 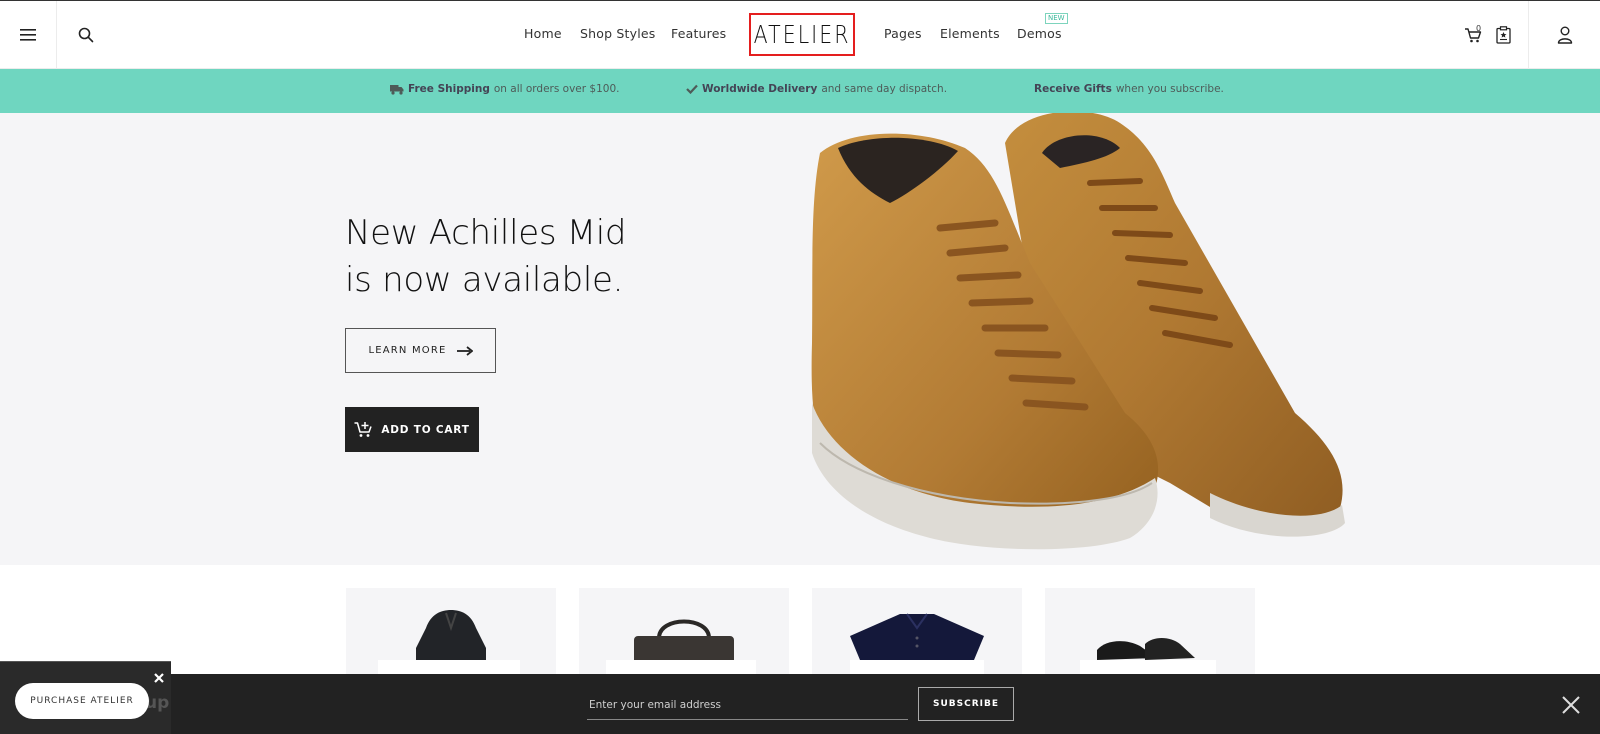 What do you see at coordinates (486, 257) in the screenshot?
I see `hero-title: New Achilles Mid is now available.` at bounding box center [486, 257].